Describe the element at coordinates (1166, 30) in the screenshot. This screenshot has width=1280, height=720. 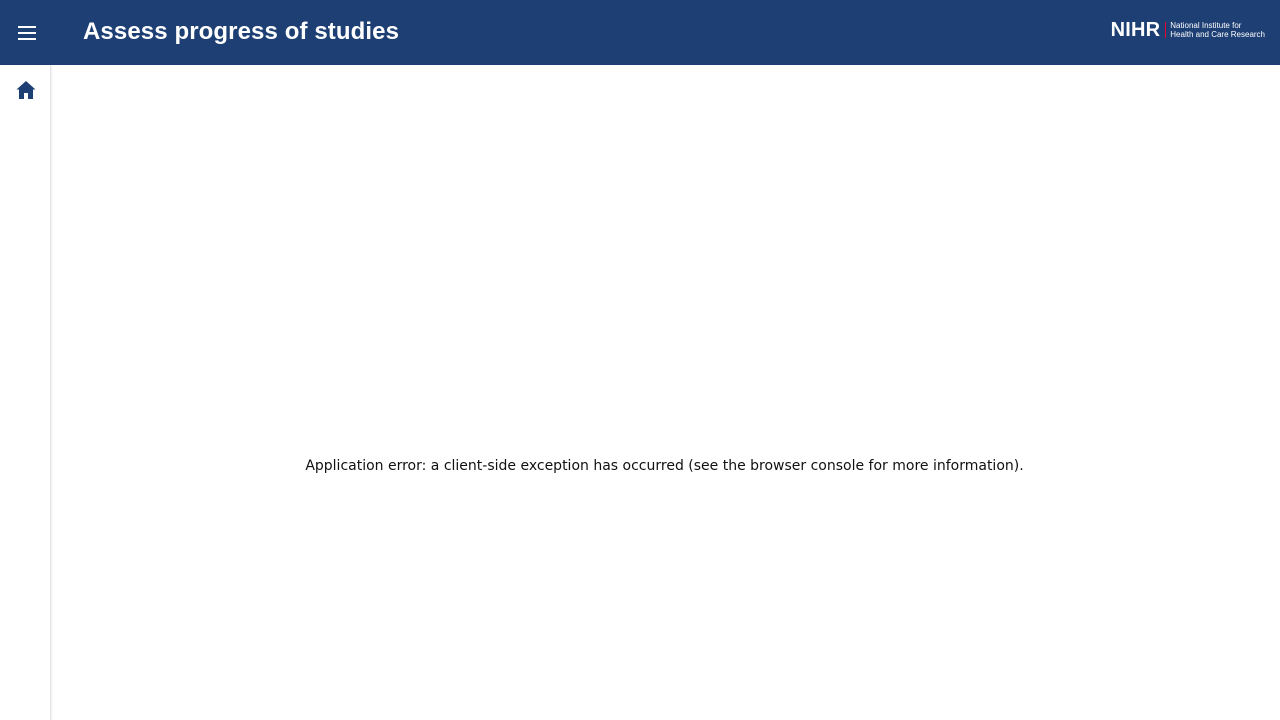
I see `logo-divider` at that location.